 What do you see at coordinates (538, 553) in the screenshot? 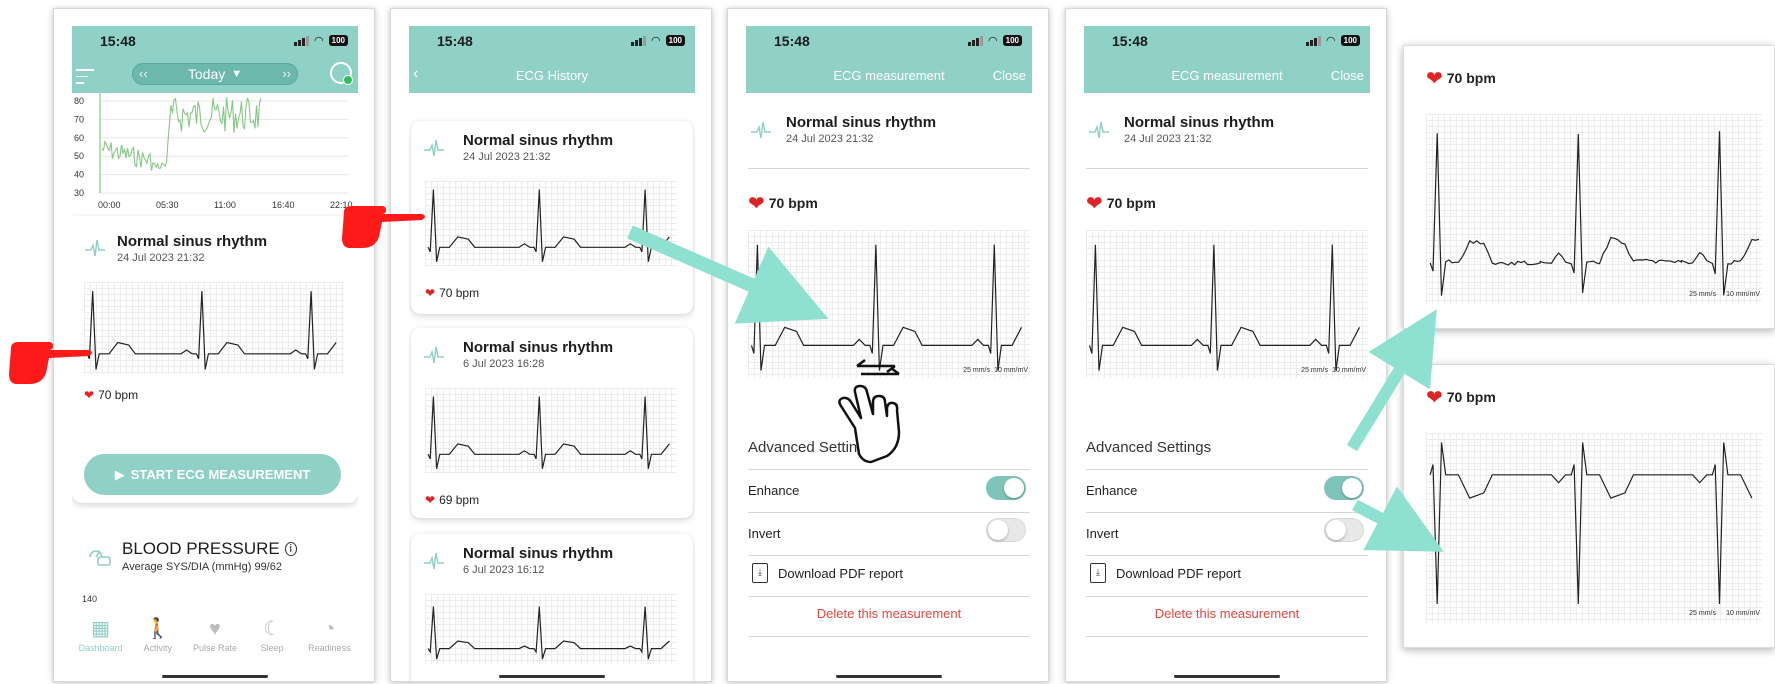
I see `record-title: Normal sinus rhythm` at bounding box center [538, 553].